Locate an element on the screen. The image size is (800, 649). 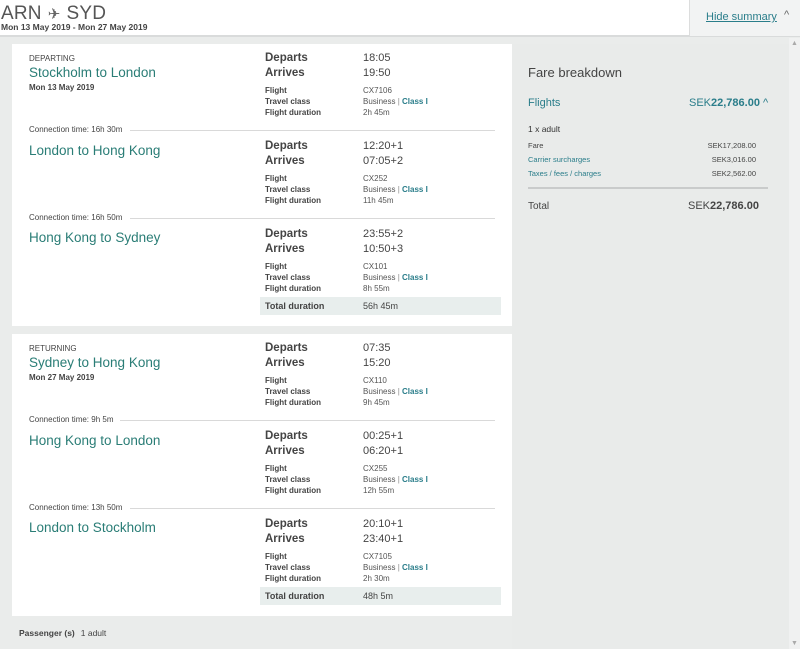
arrives-time: 19:50 is located at coordinates (377, 73).